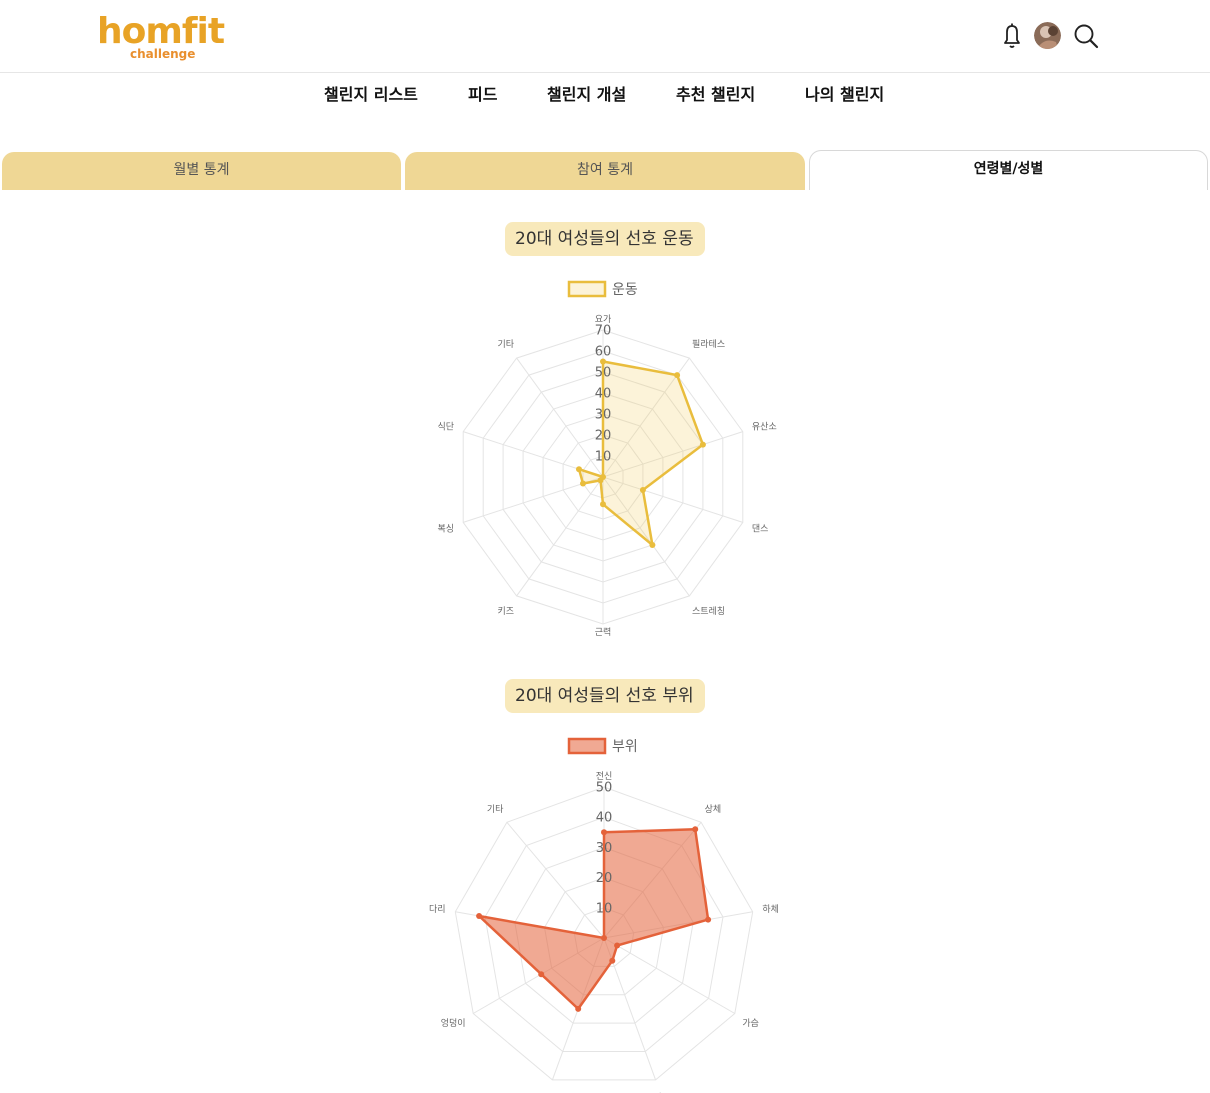 The height and width of the screenshot is (1093, 1210). I want to click on nav-challenge-list: 챌린지 리스트, so click(371, 96).